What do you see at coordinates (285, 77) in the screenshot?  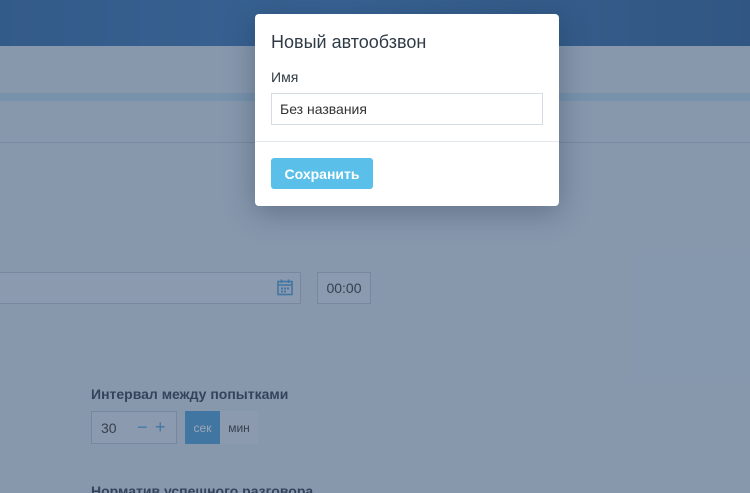 I see `name-label: Имя` at bounding box center [285, 77].